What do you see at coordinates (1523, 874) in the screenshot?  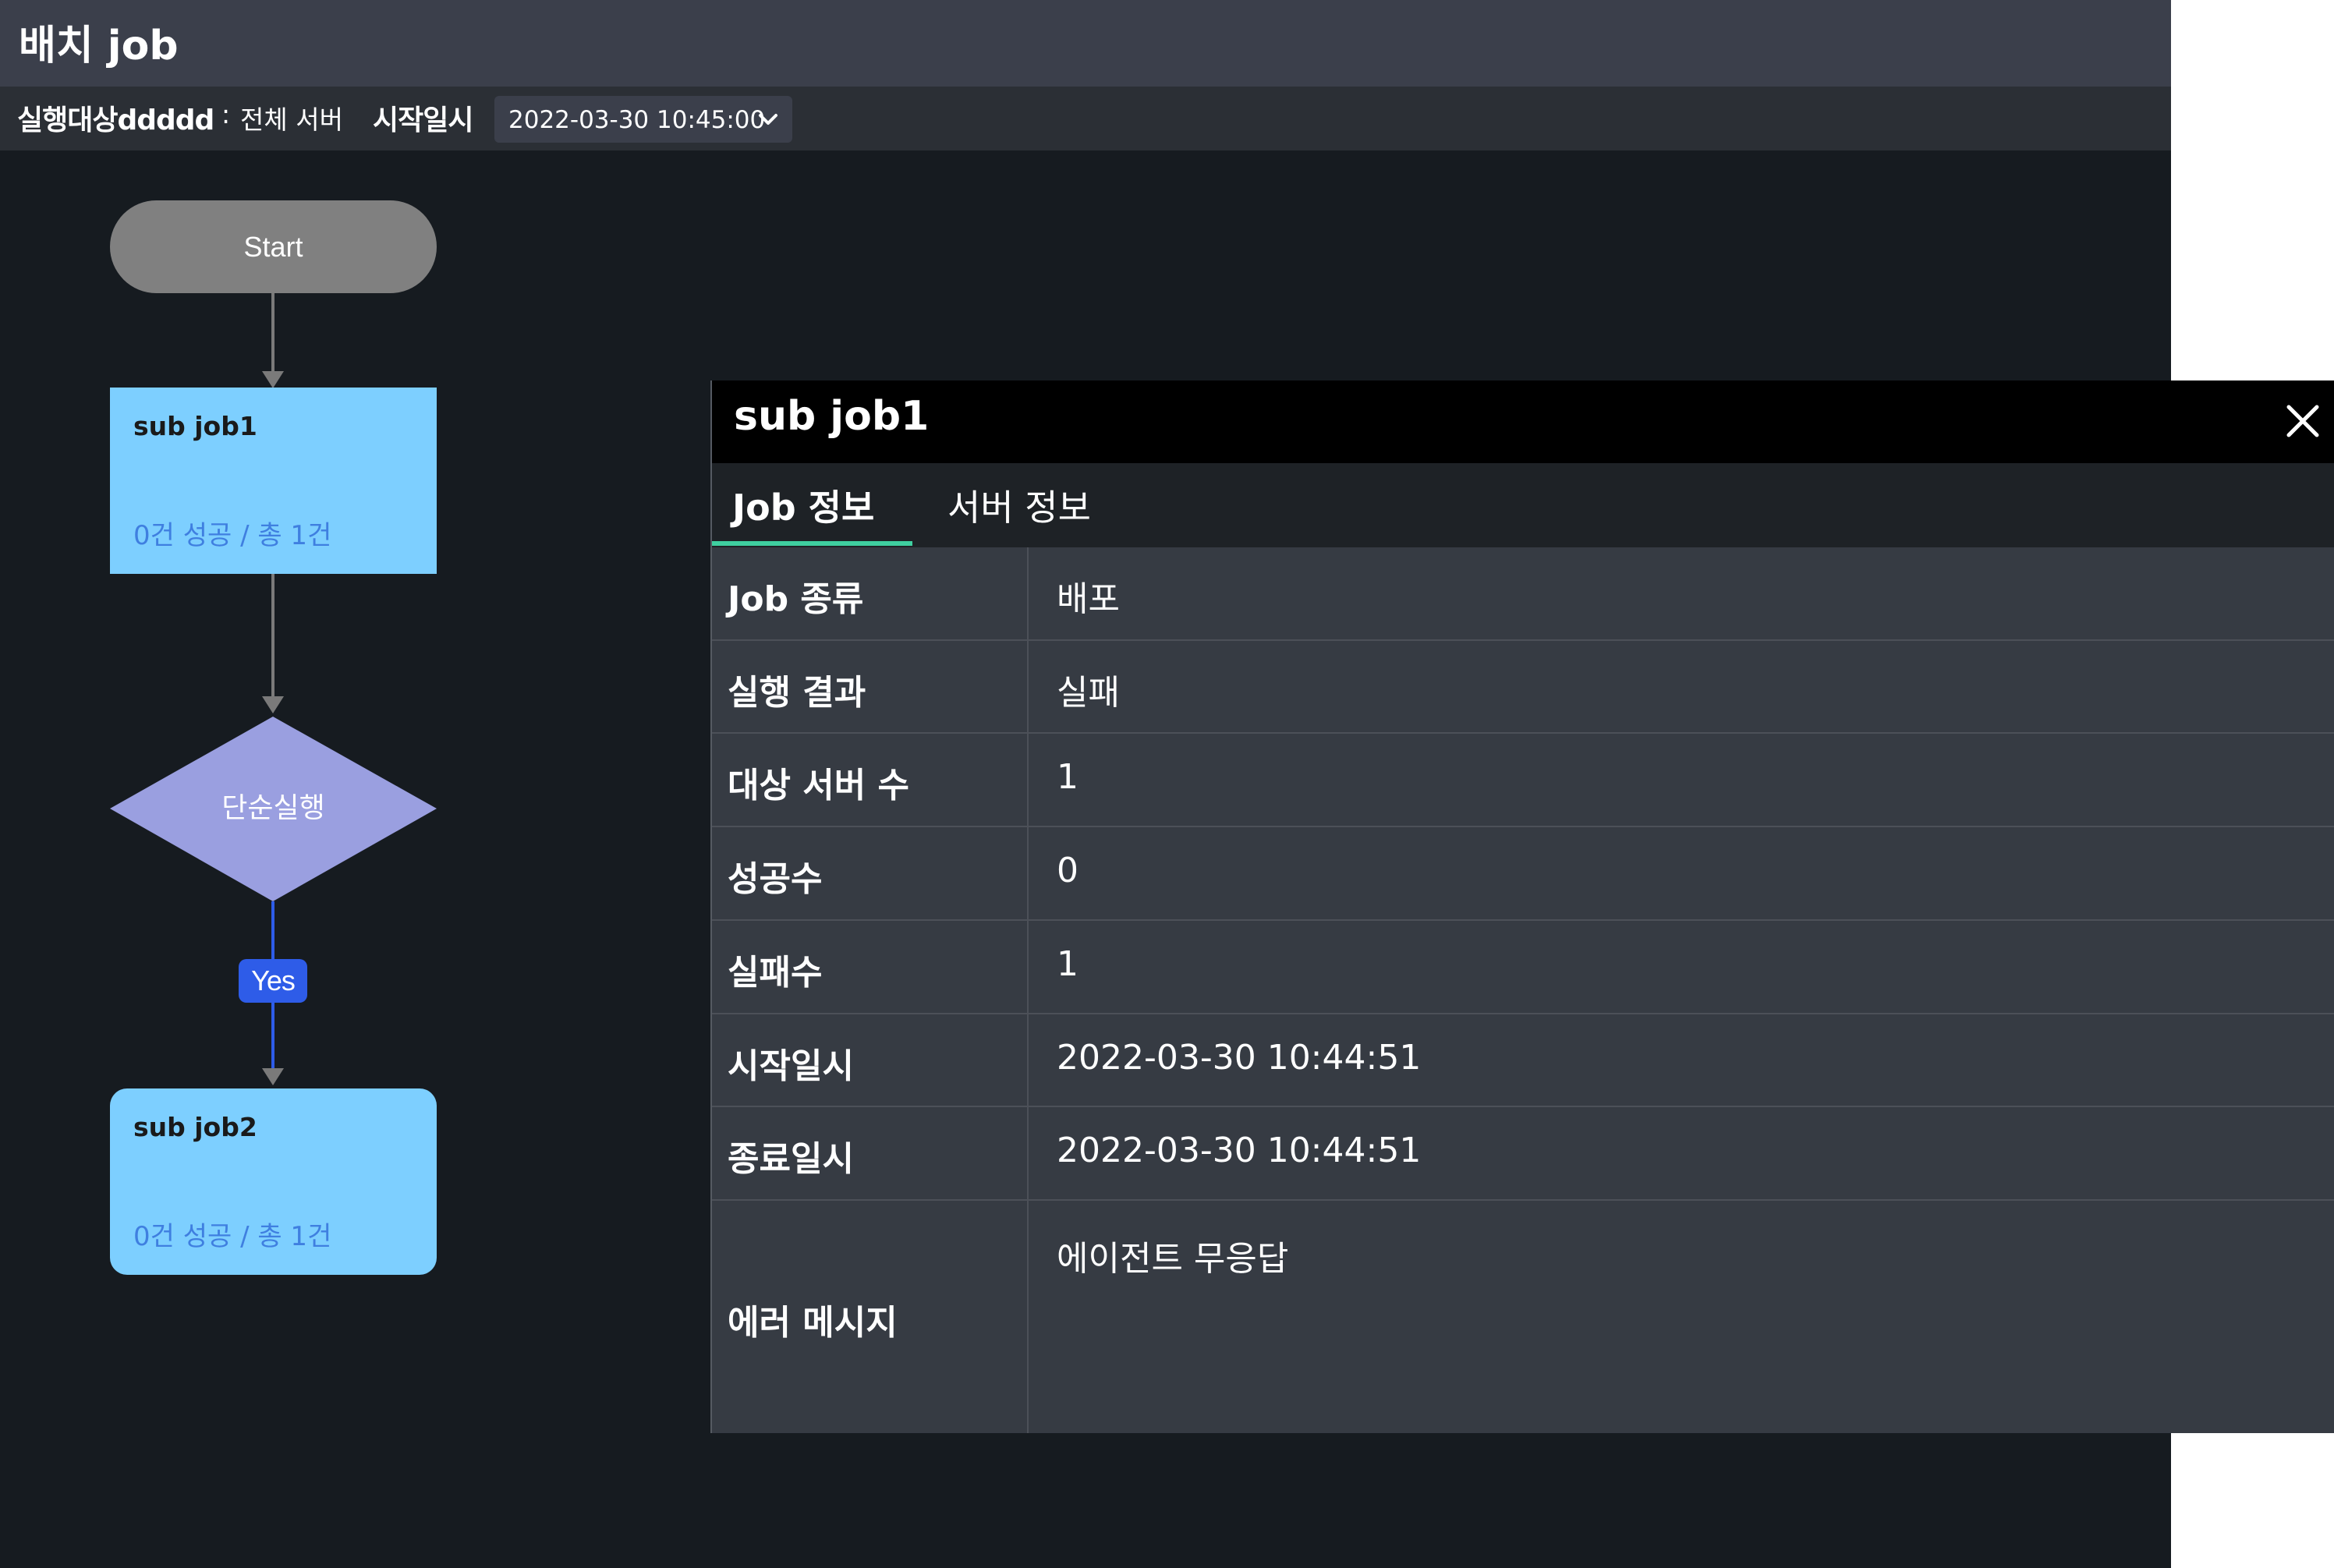 I see `table-row: 성공수 0` at bounding box center [1523, 874].